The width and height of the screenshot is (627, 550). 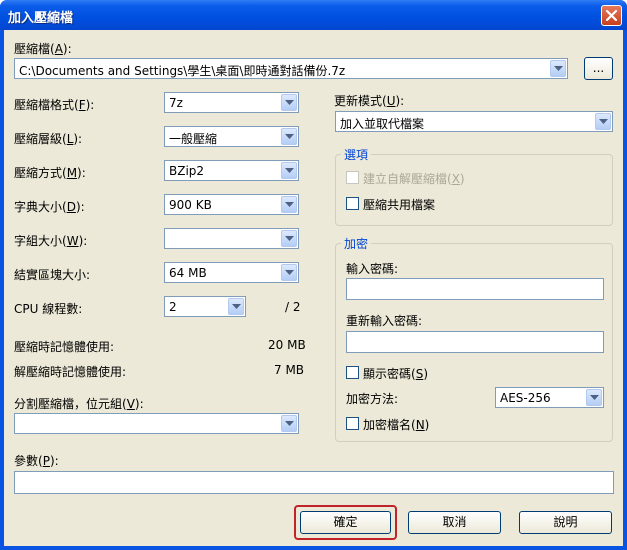 What do you see at coordinates (187, 171) in the screenshot?
I see `method-value: BZip2` at bounding box center [187, 171].